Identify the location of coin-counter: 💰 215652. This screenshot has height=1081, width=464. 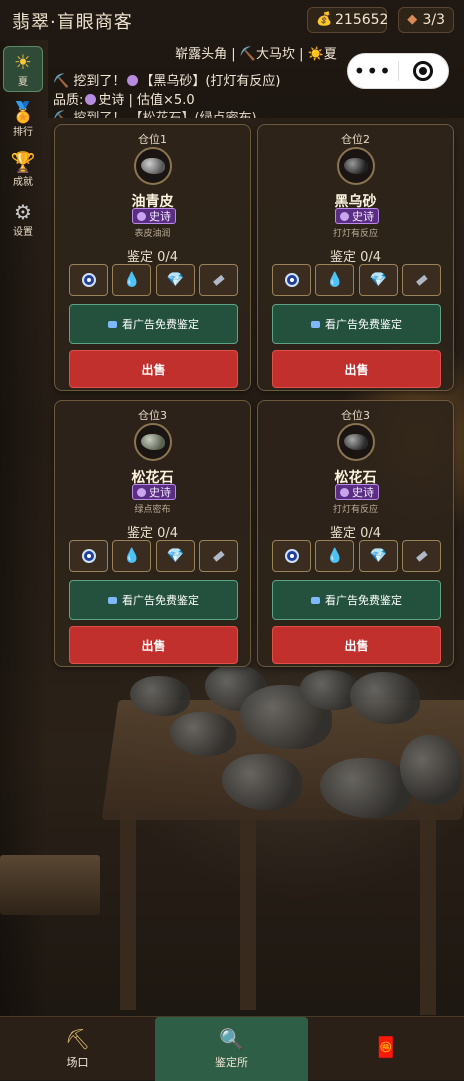
(348, 20).